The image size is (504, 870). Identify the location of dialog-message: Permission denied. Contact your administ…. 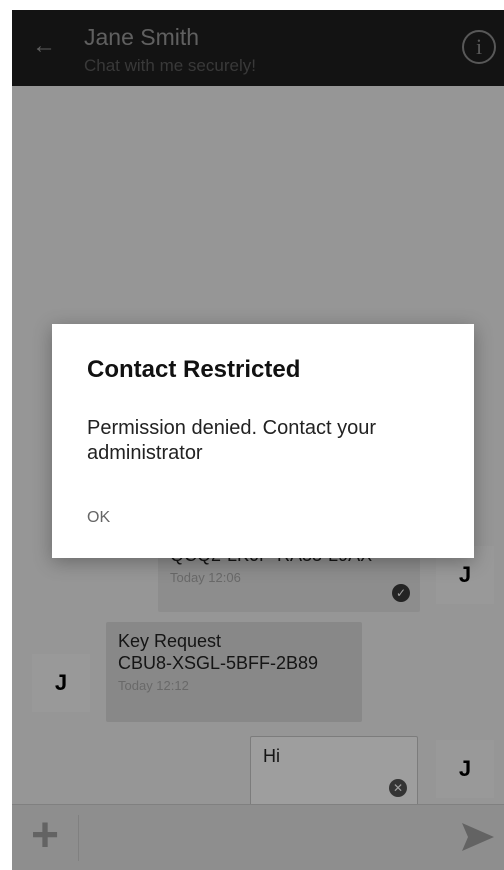
(232, 440).